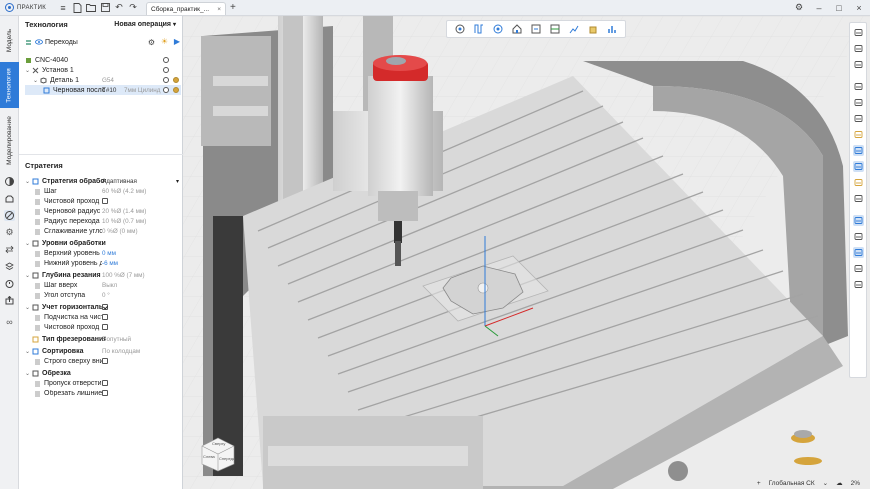 This screenshot has width=870, height=489. What do you see at coordinates (9, 40) in the screenshot?
I see `tab-model: Модель` at bounding box center [9, 40].